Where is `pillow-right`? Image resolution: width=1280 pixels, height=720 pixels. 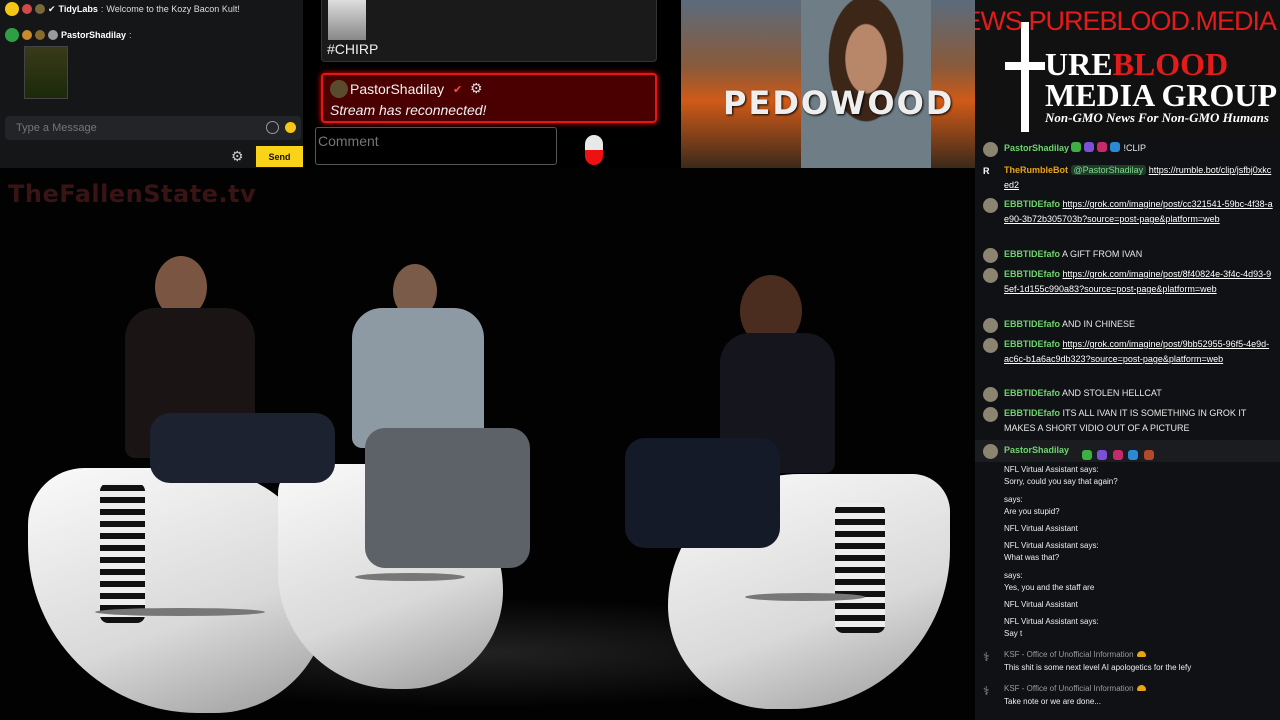 pillow-right is located at coordinates (860, 568).